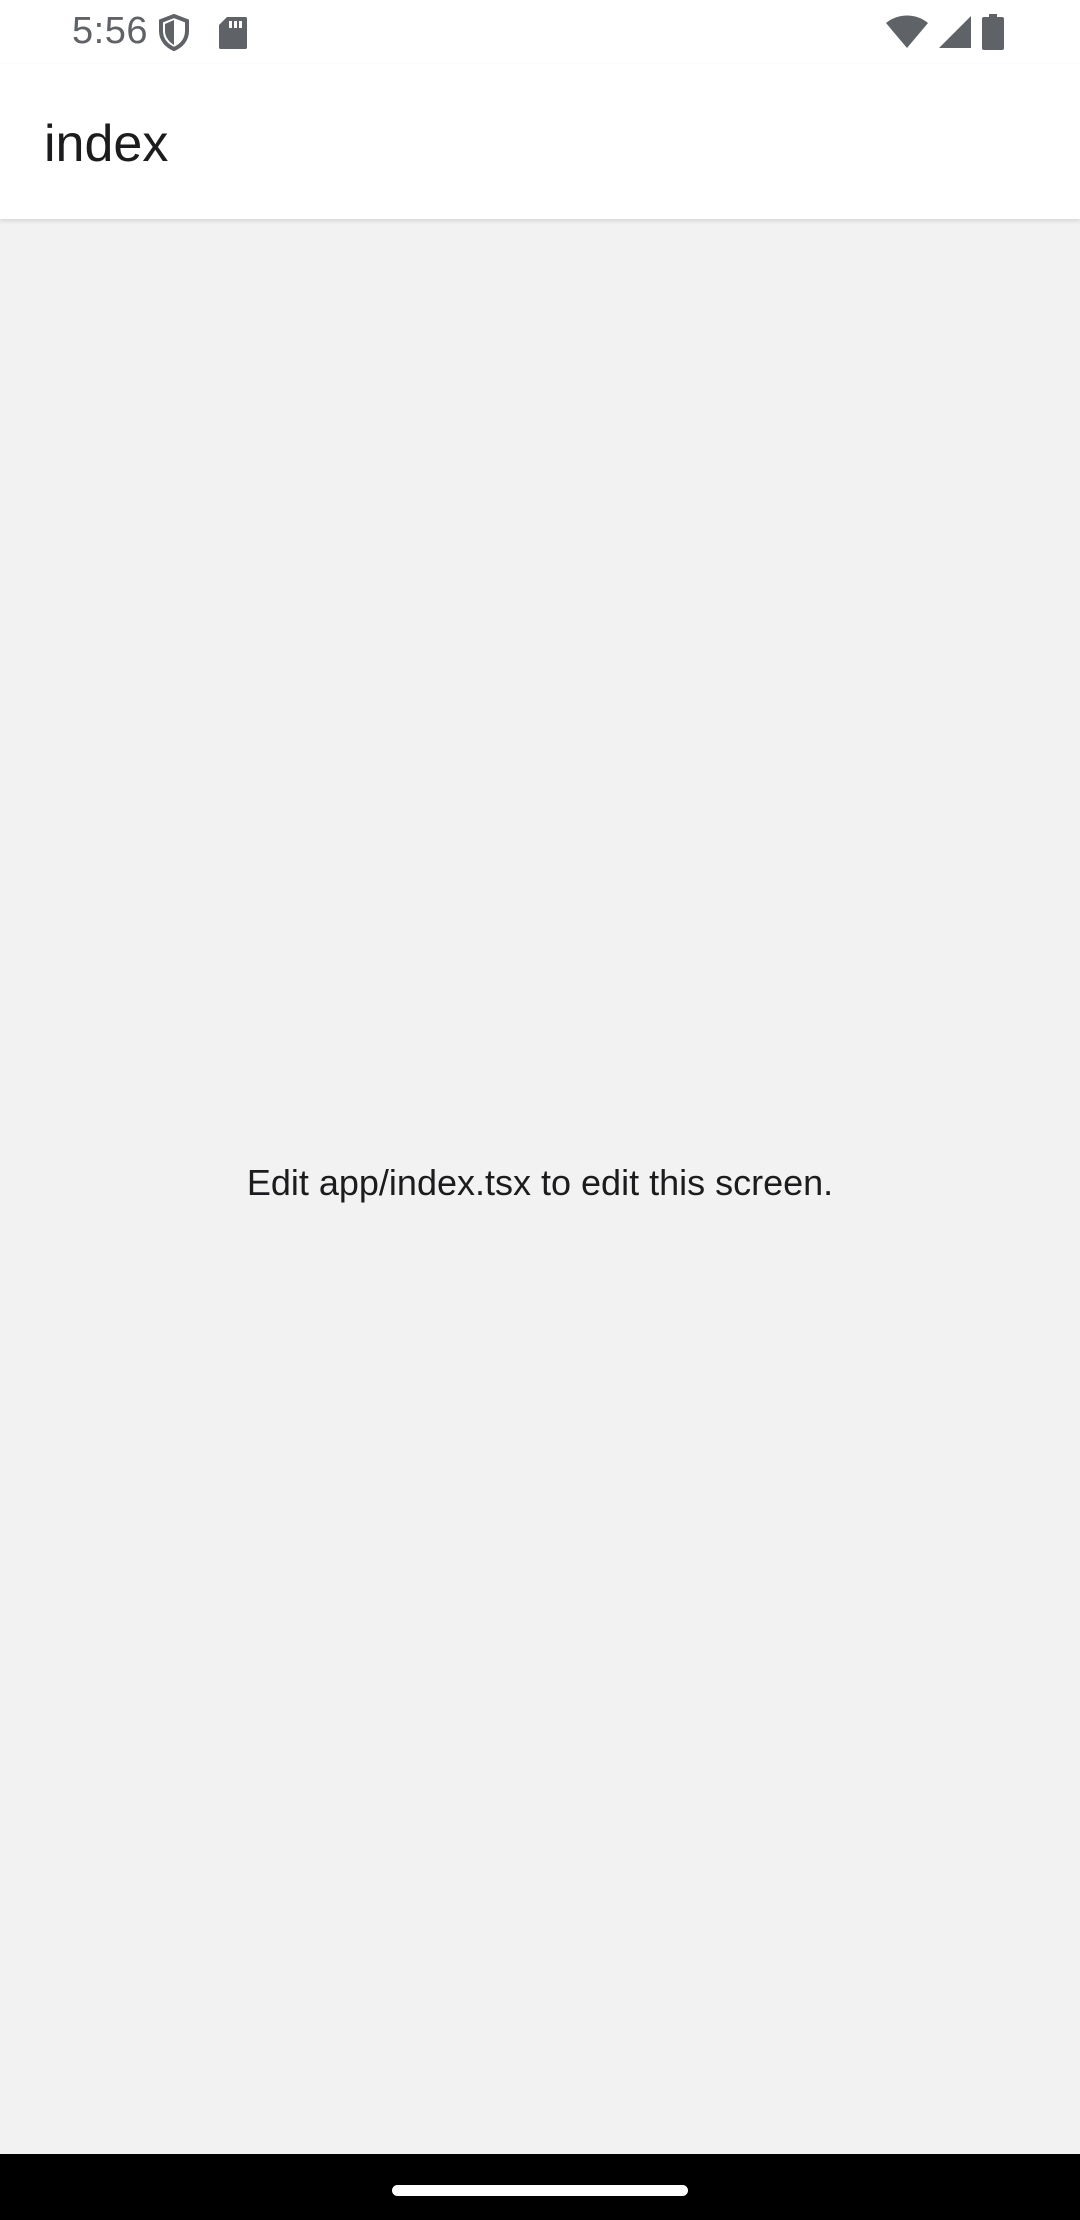 The width and height of the screenshot is (1080, 2220). Describe the element at coordinates (106, 144) in the screenshot. I see `page-title: index` at that location.